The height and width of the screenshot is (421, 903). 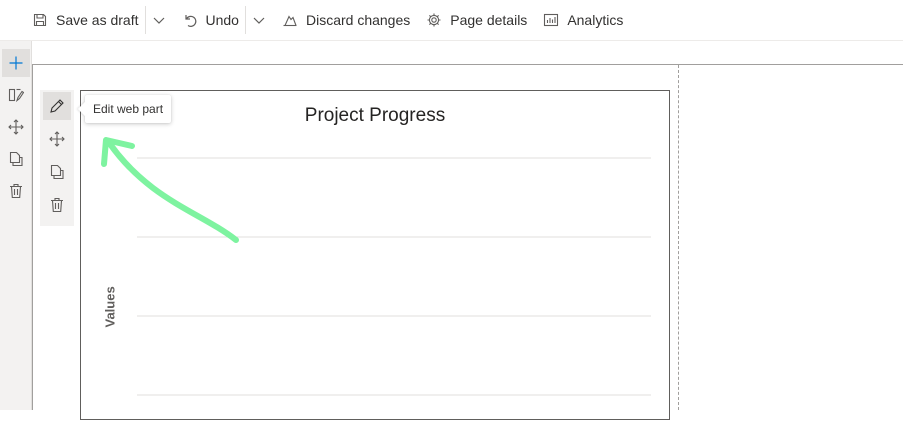 I want to click on save-as-draft-label: Save as draft, so click(x=97, y=20).